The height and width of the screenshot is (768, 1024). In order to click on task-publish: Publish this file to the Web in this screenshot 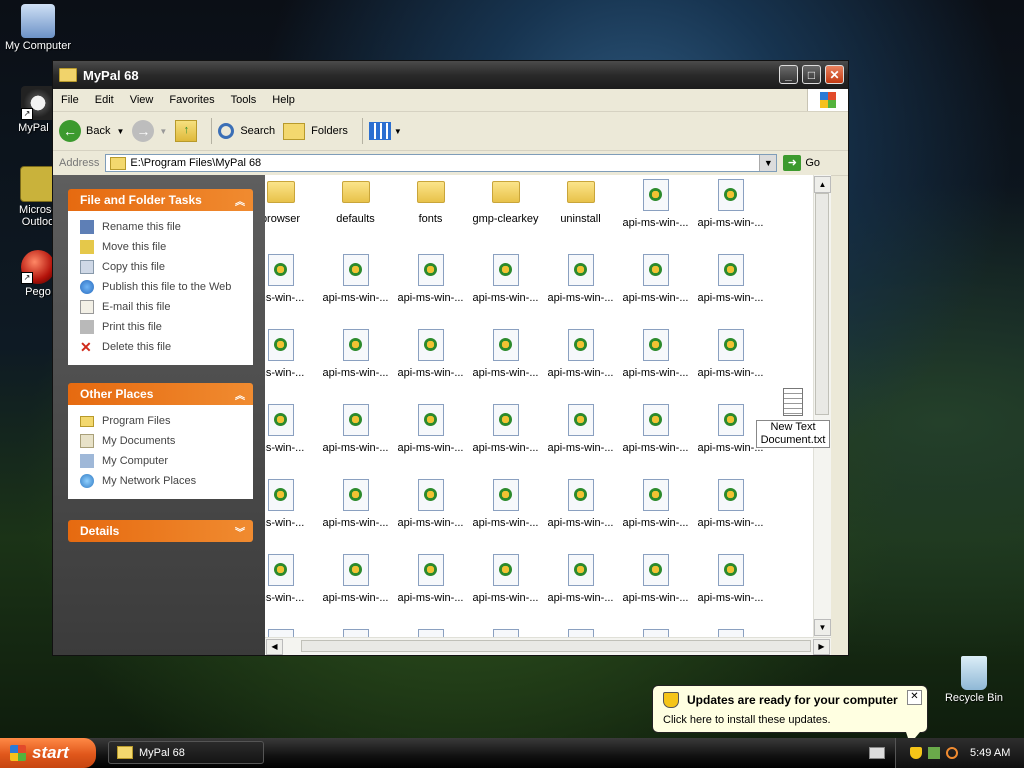, I will do `click(166, 287)`.